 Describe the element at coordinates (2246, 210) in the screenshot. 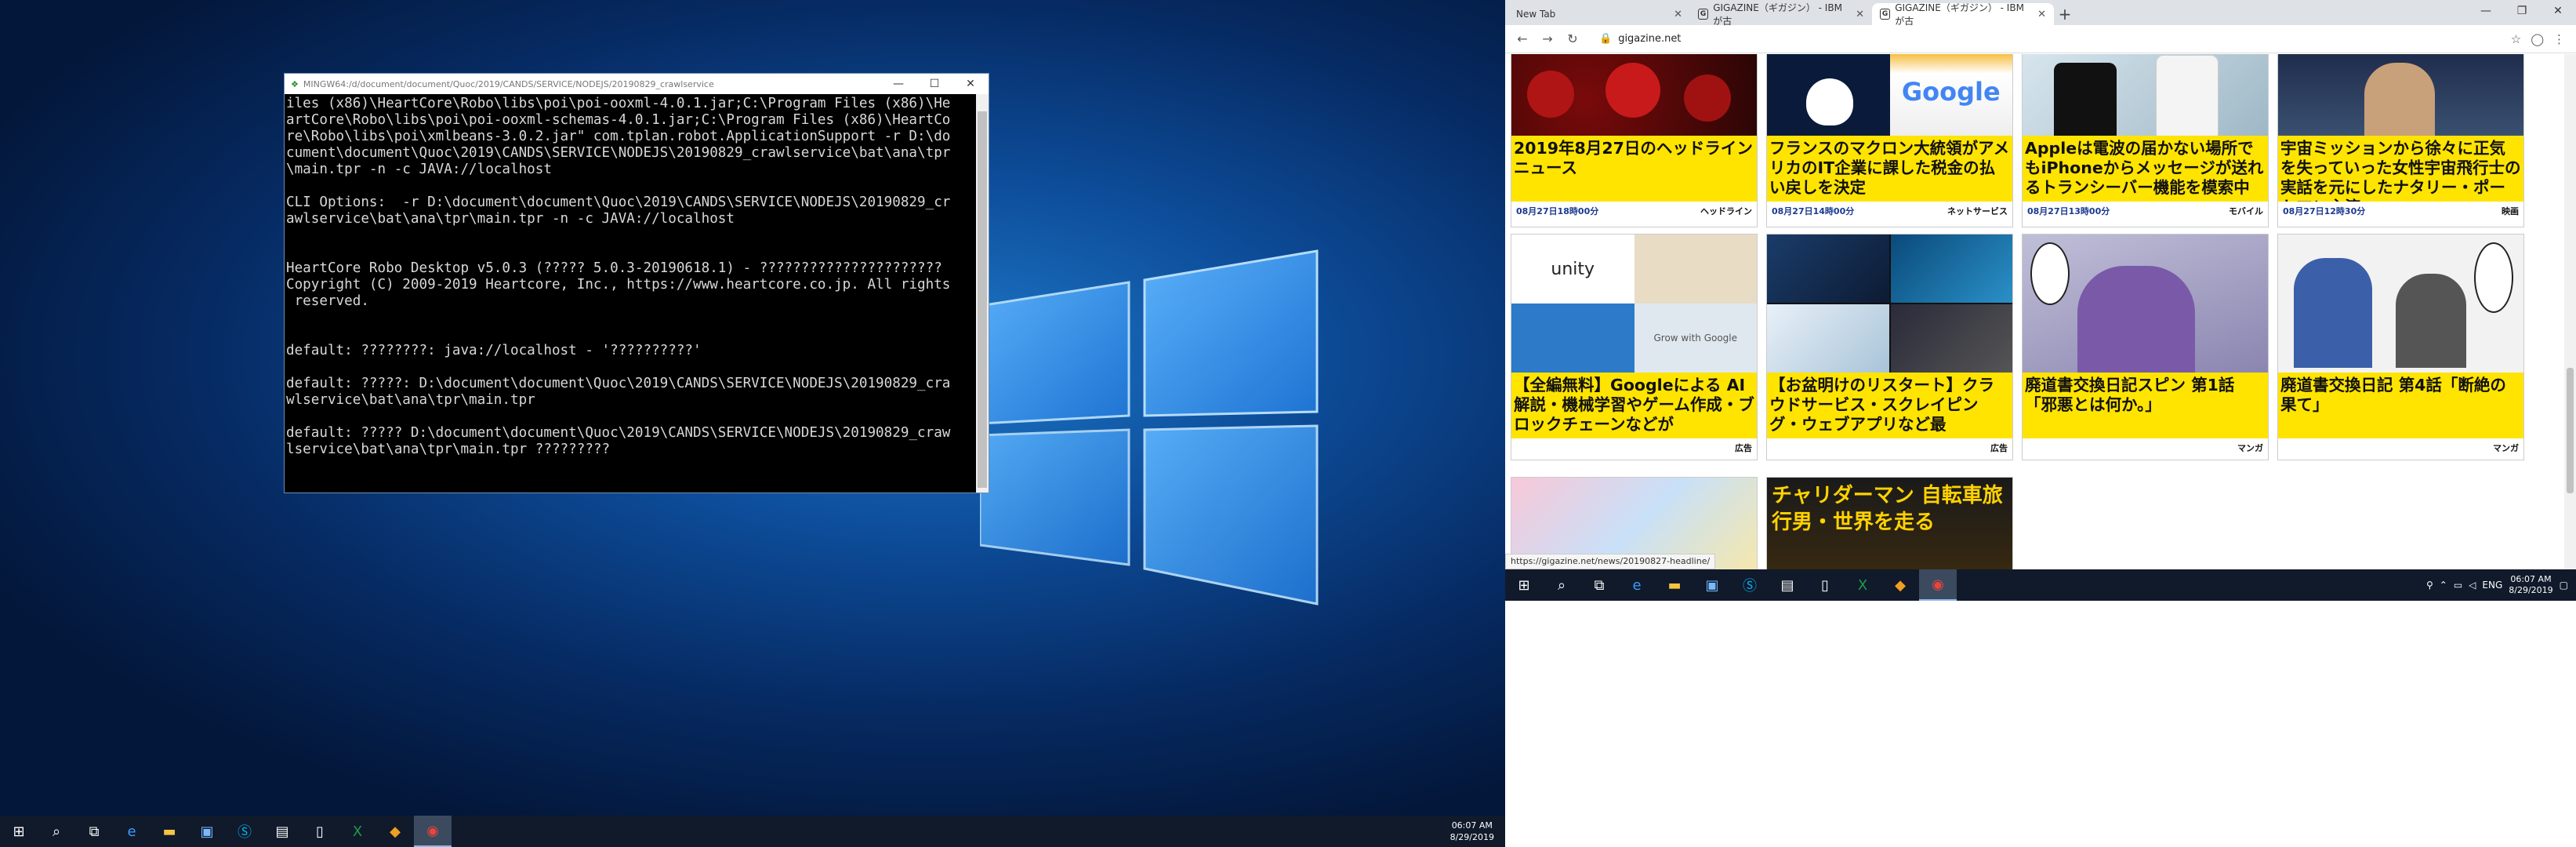

I see `article-category: モバイル` at that location.